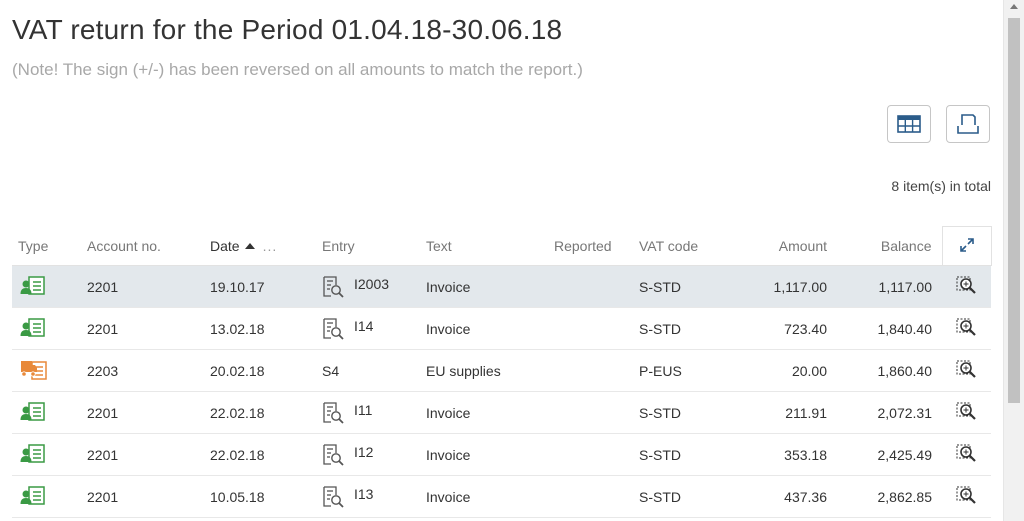 This screenshot has height=521, width=1024. Describe the element at coordinates (330, 371) in the screenshot. I see `entry-number: S4` at that location.